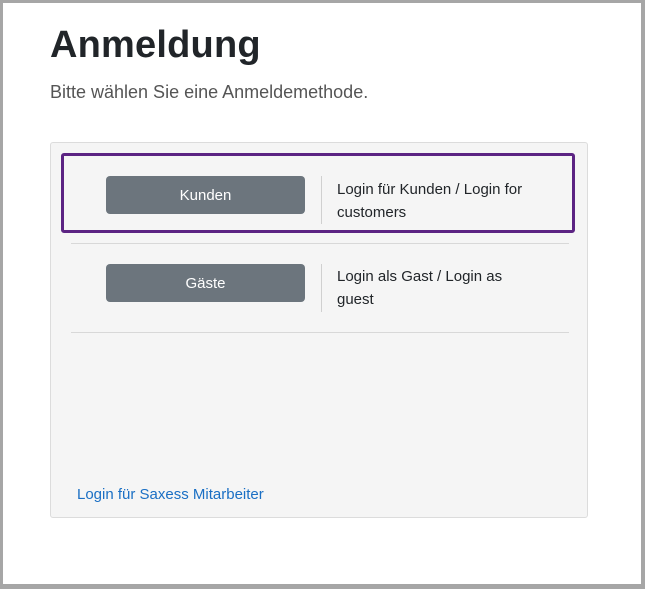 The image size is (645, 589). Describe the element at coordinates (205, 195) in the screenshot. I see `customers-login-button: Kunden` at that location.